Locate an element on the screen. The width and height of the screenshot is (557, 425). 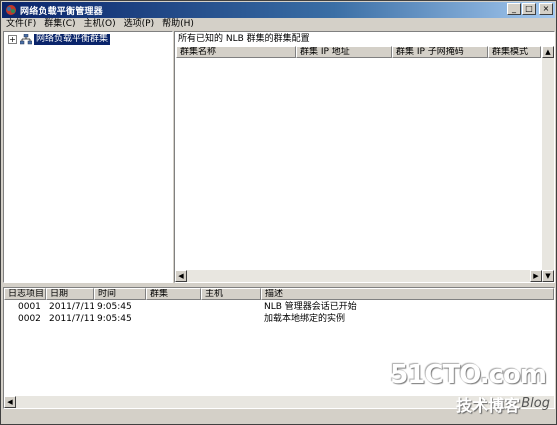
col-log-desc: 描述 is located at coordinates (407, 294).